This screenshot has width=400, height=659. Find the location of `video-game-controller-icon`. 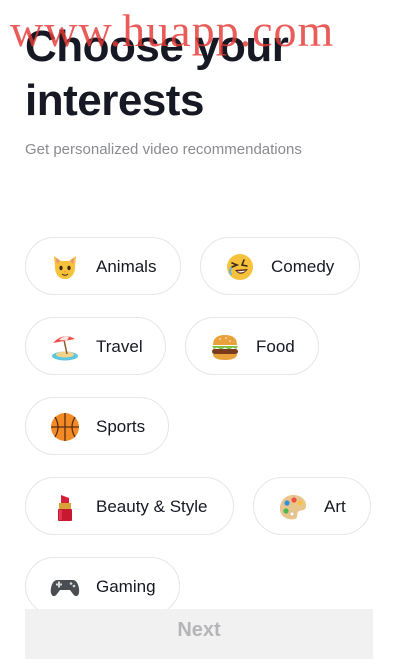

video-game-controller-icon is located at coordinates (65, 587).